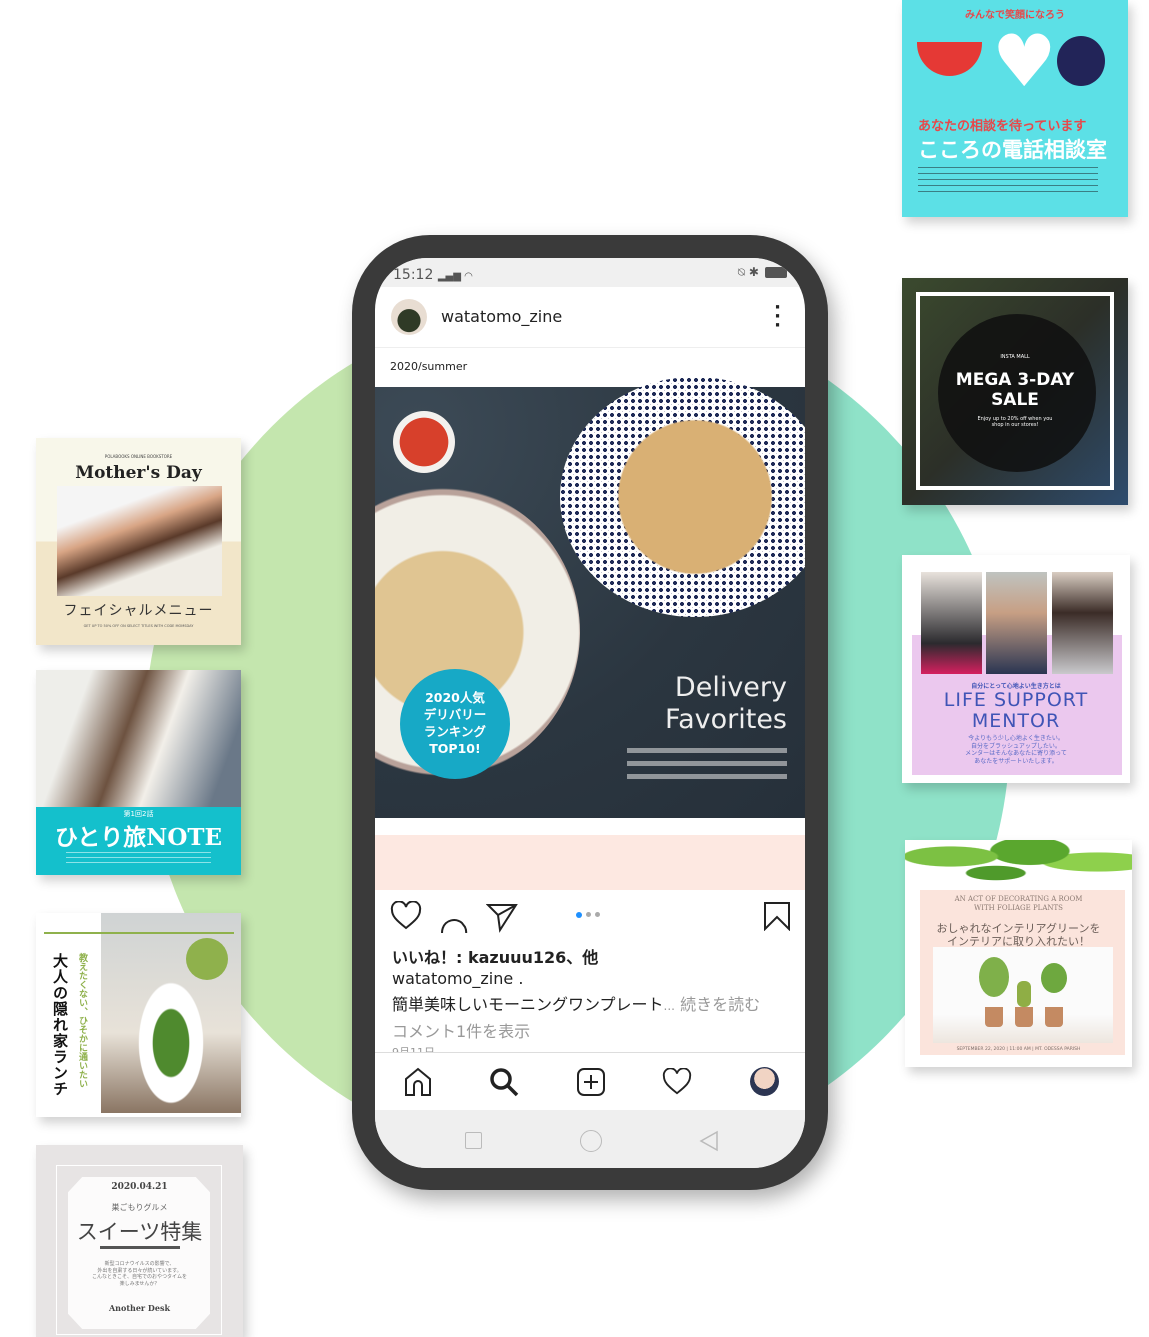 The height and width of the screenshot is (1337, 1149). I want to click on recents-icon, so click(473, 1140).